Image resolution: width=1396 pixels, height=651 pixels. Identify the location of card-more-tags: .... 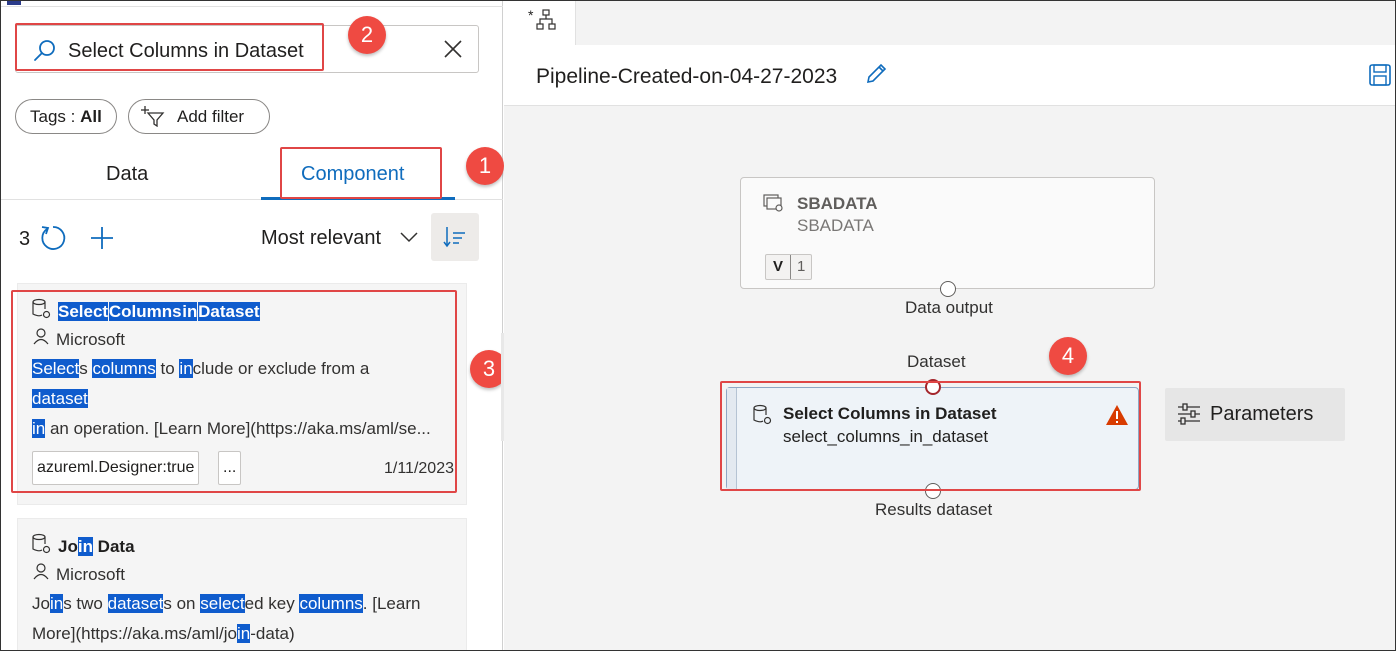
(230, 468).